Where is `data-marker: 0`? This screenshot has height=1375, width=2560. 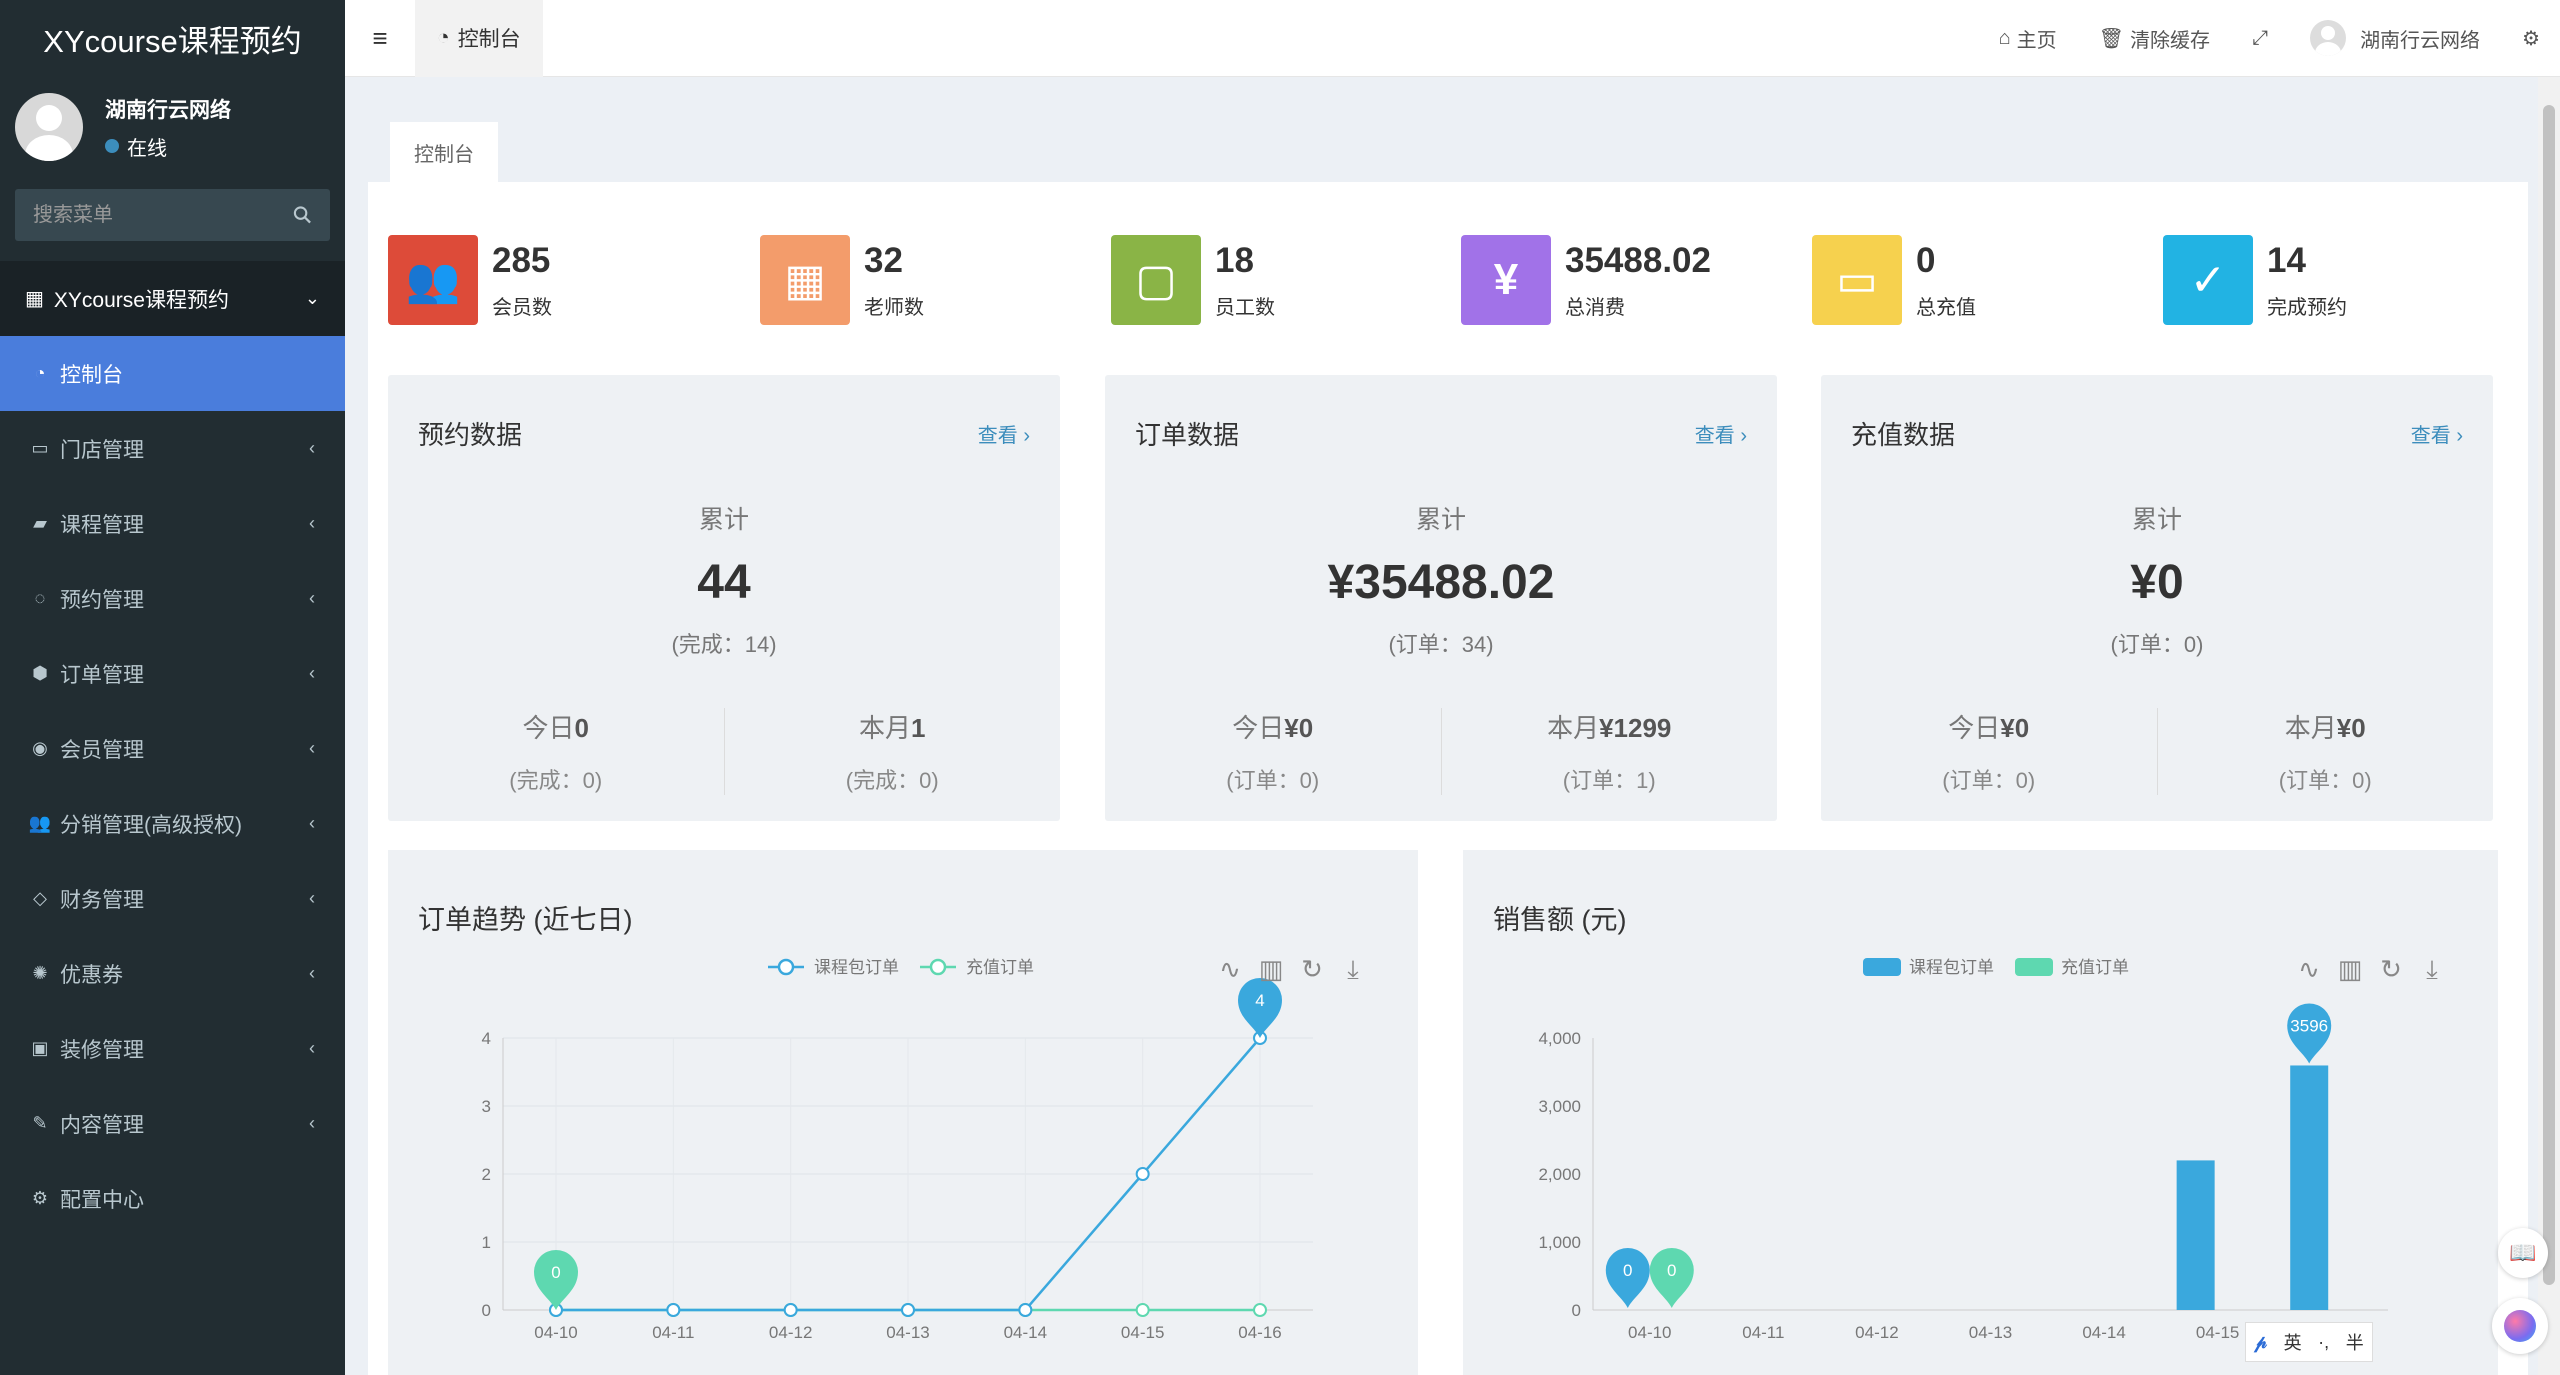
data-marker: 0 is located at coordinates (1671, 1278).